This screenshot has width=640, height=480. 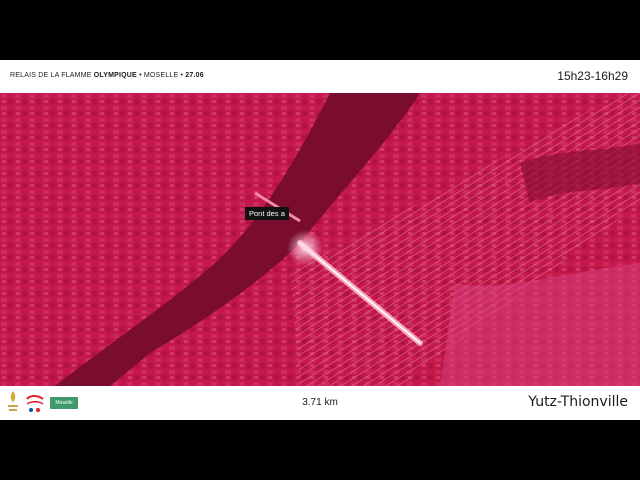 I want to click on city-name: Yutz-Thionville, so click(x=578, y=402).